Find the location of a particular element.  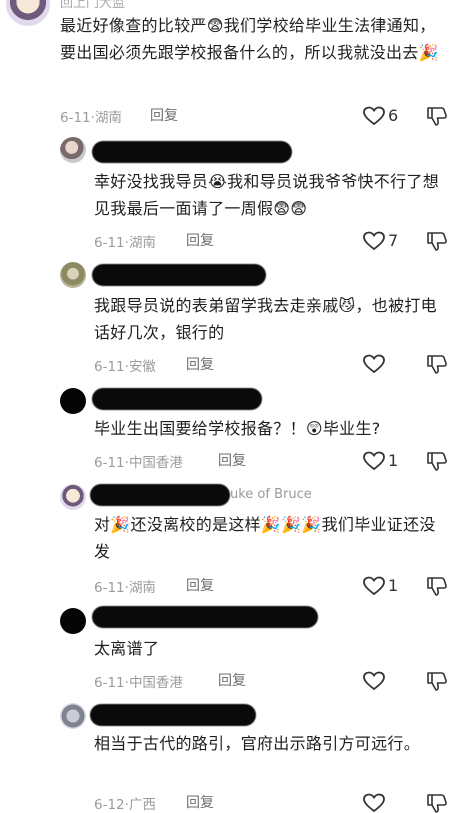

like-count: 6 is located at coordinates (393, 115).